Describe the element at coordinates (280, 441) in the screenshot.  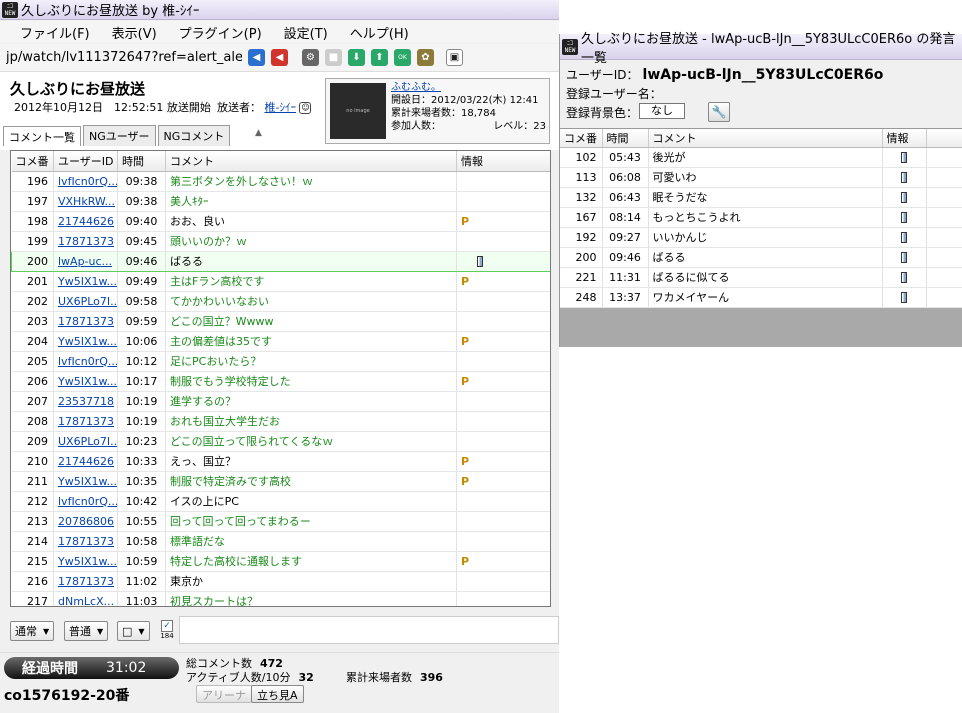
I see `table-row: 209 UX6PLo7I... 10:23 どこの国立って限られてくるなｗ` at that location.